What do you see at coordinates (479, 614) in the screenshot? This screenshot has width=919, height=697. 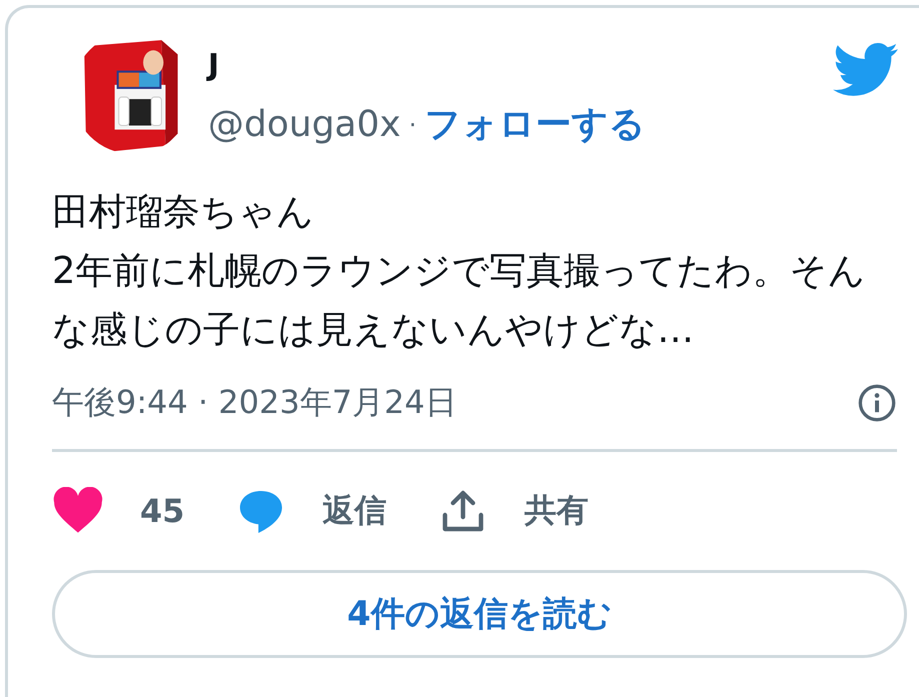 I see `read-replies-button: 4件の返信を読む` at bounding box center [479, 614].